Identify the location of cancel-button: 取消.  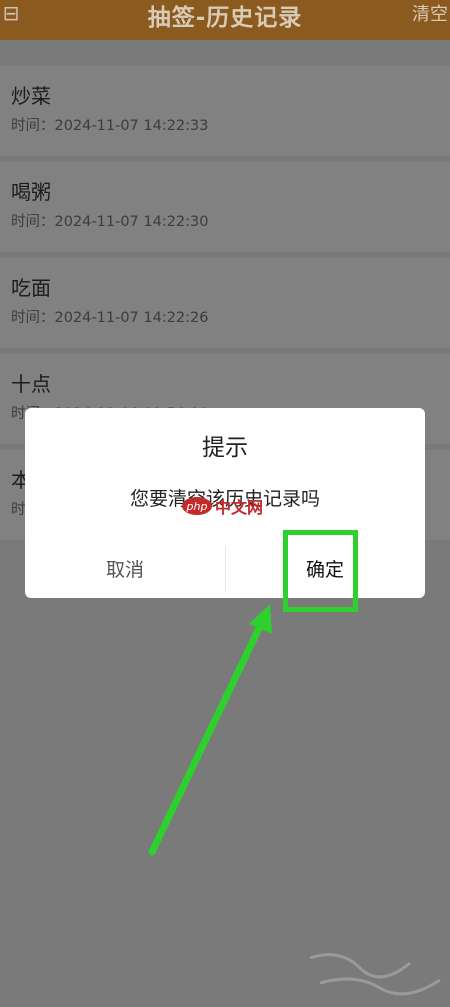
(125, 568).